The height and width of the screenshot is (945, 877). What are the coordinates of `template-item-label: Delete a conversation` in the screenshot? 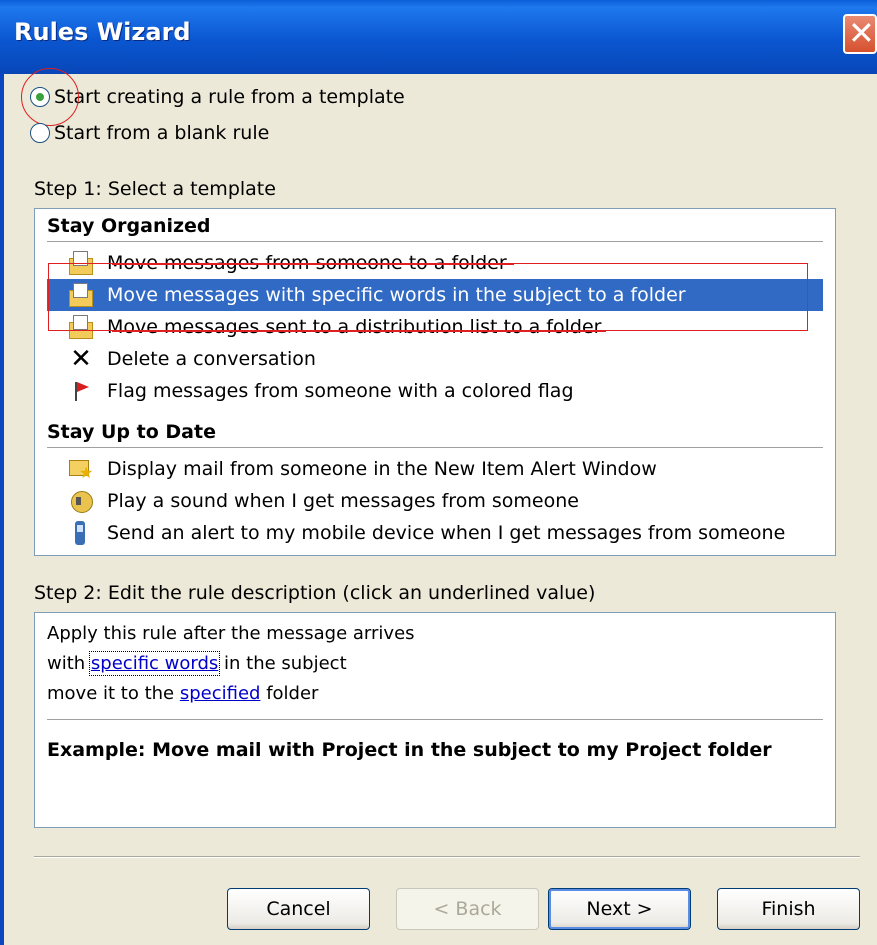 It's located at (211, 359).